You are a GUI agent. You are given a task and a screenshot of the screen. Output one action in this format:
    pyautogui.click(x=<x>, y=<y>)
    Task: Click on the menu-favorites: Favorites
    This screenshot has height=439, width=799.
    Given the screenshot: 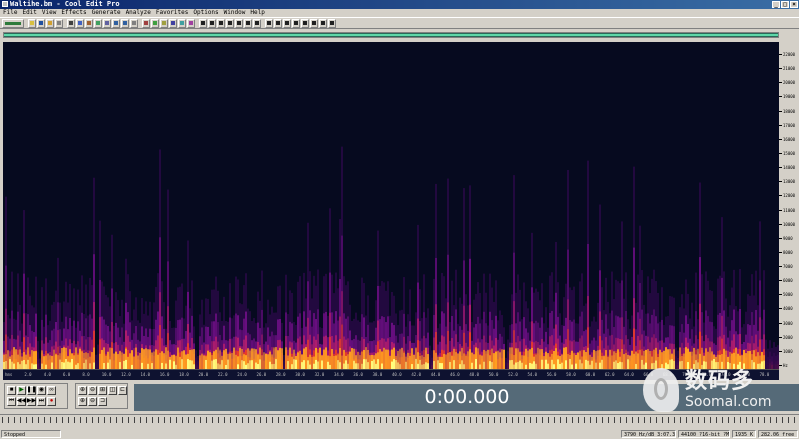 What is the action you would take?
    pyautogui.click(x=172, y=13)
    